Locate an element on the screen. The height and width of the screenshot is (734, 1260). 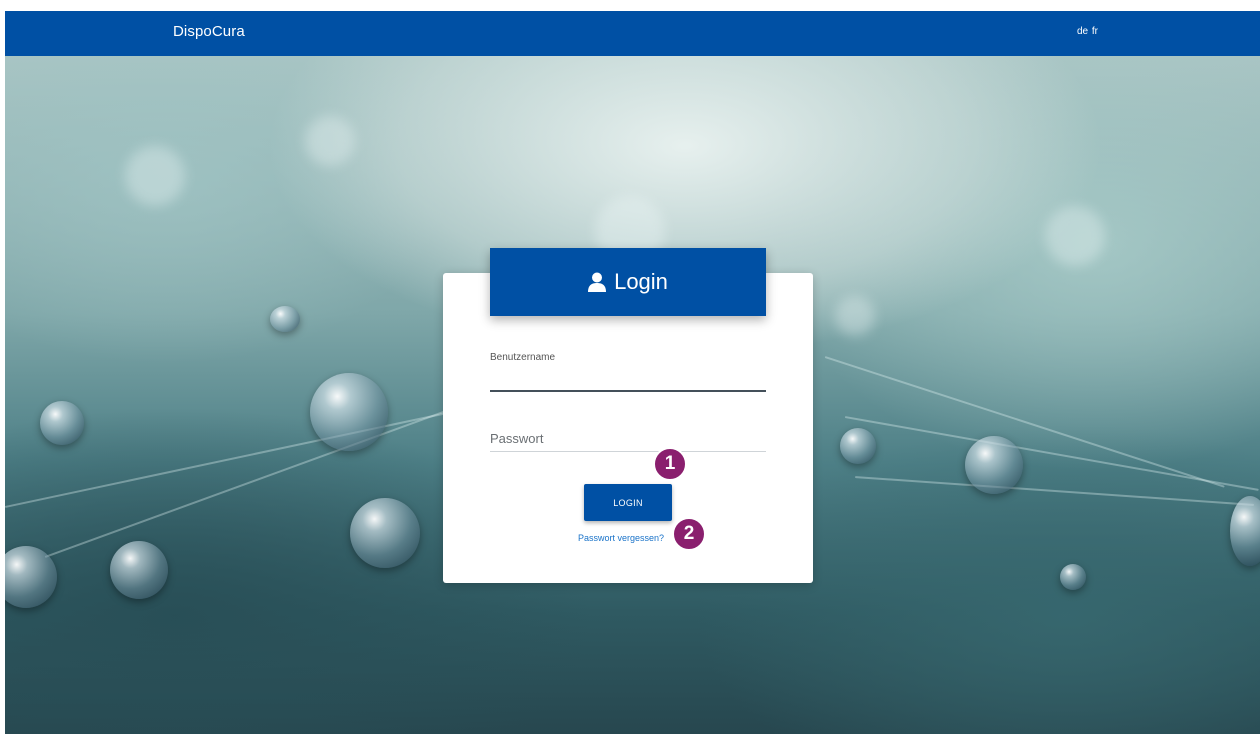
annotation-marker-2: 2 is located at coordinates (689, 534).